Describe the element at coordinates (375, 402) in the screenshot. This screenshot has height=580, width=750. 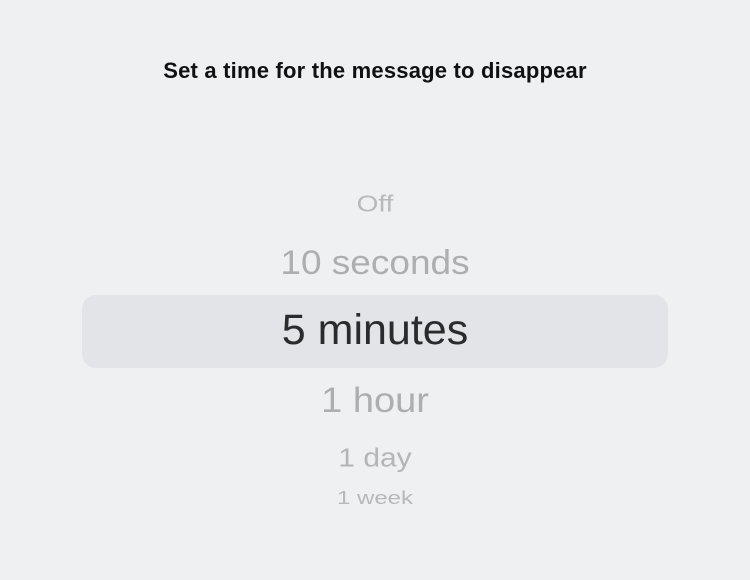
I see `picker-option-1-hour: 1 hour` at that location.